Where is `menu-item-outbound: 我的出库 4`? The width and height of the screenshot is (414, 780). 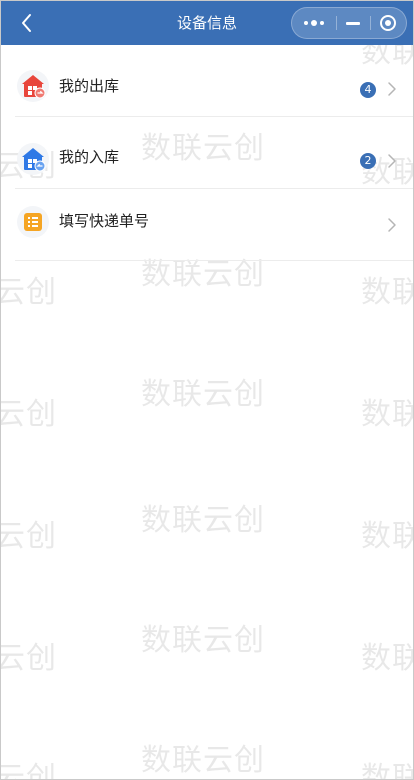 menu-item-outbound: 我的出库 4 is located at coordinates (207, 81).